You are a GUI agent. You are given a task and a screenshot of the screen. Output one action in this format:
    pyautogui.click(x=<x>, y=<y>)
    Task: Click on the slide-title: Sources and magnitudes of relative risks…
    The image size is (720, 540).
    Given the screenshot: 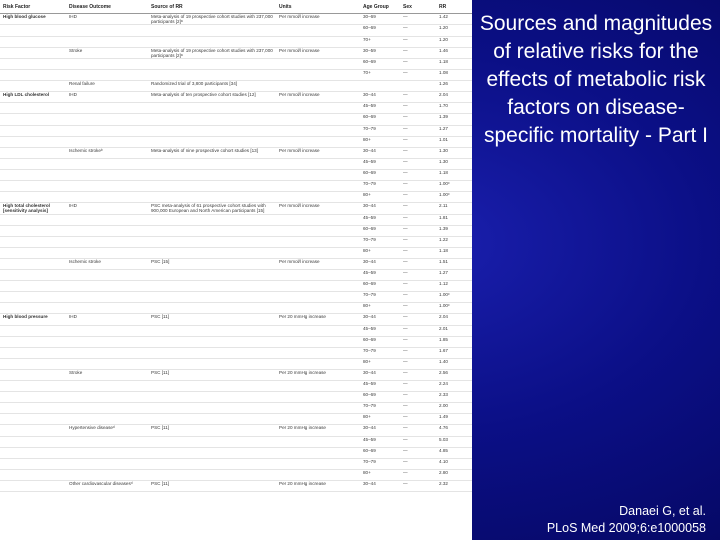 What is the action you would take?
    pyautogui.click(x=596, y=79)
    